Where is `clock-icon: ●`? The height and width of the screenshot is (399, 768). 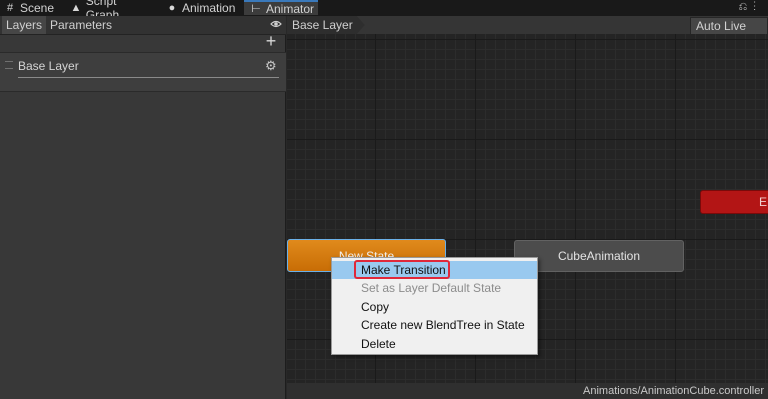 clock-icon: ● is located at coordinates (172, 8).